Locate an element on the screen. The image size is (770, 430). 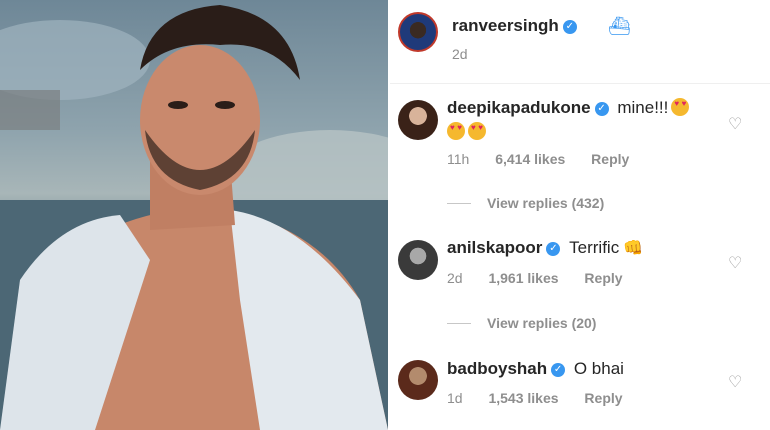
view-replies-label: View replies (432) is located at coordinates (545, 203).